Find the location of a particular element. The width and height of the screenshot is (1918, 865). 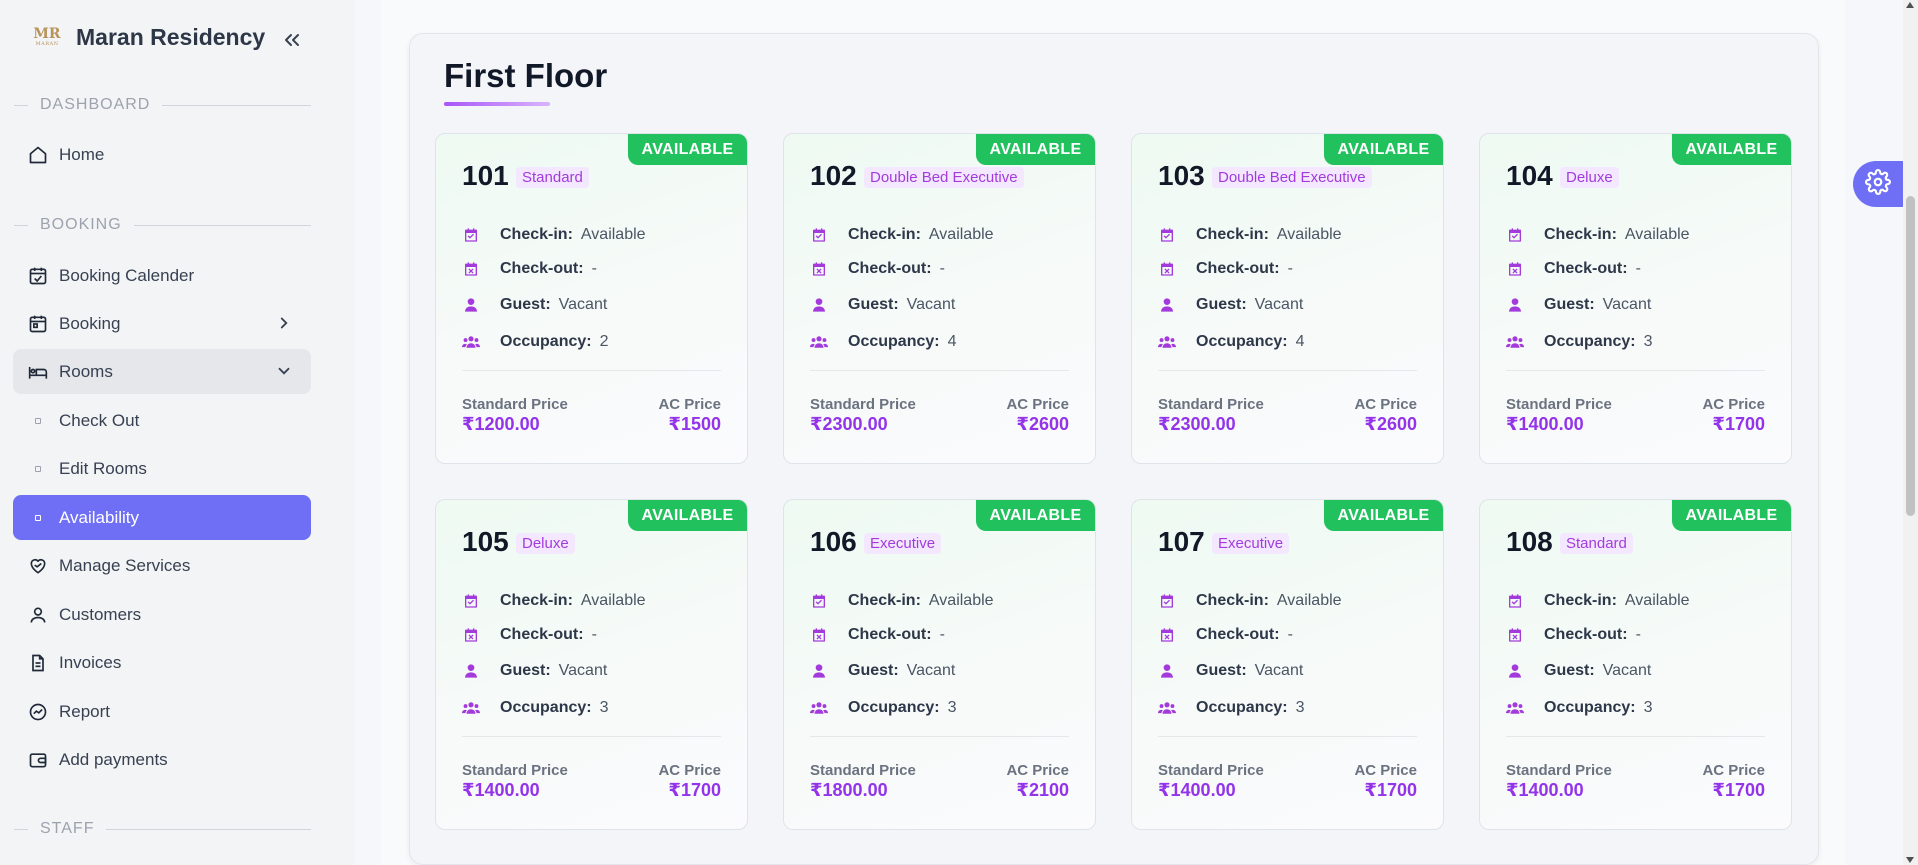

brand-logo-mark: MR is located at coordinates (47, 34).